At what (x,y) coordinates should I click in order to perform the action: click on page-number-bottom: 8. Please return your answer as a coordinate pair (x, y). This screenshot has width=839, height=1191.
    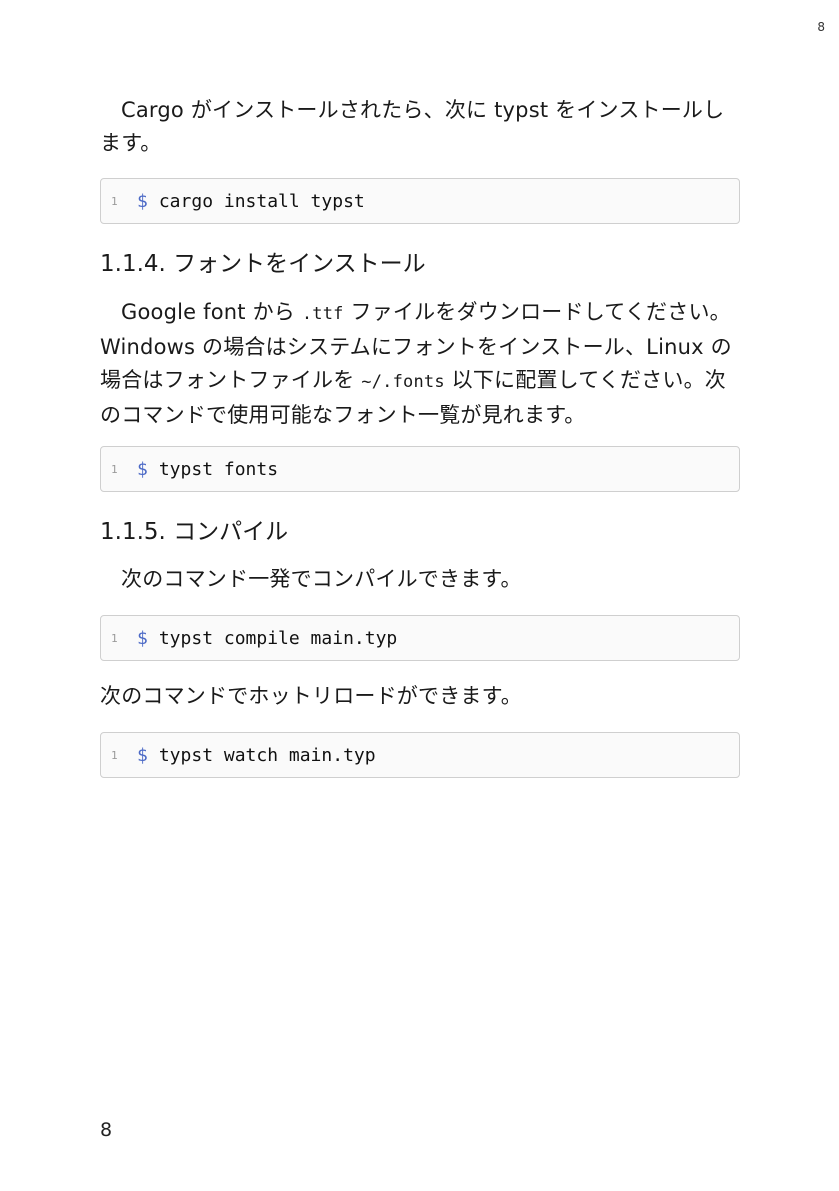
    Looking at the image, I should click on (106, 1130).